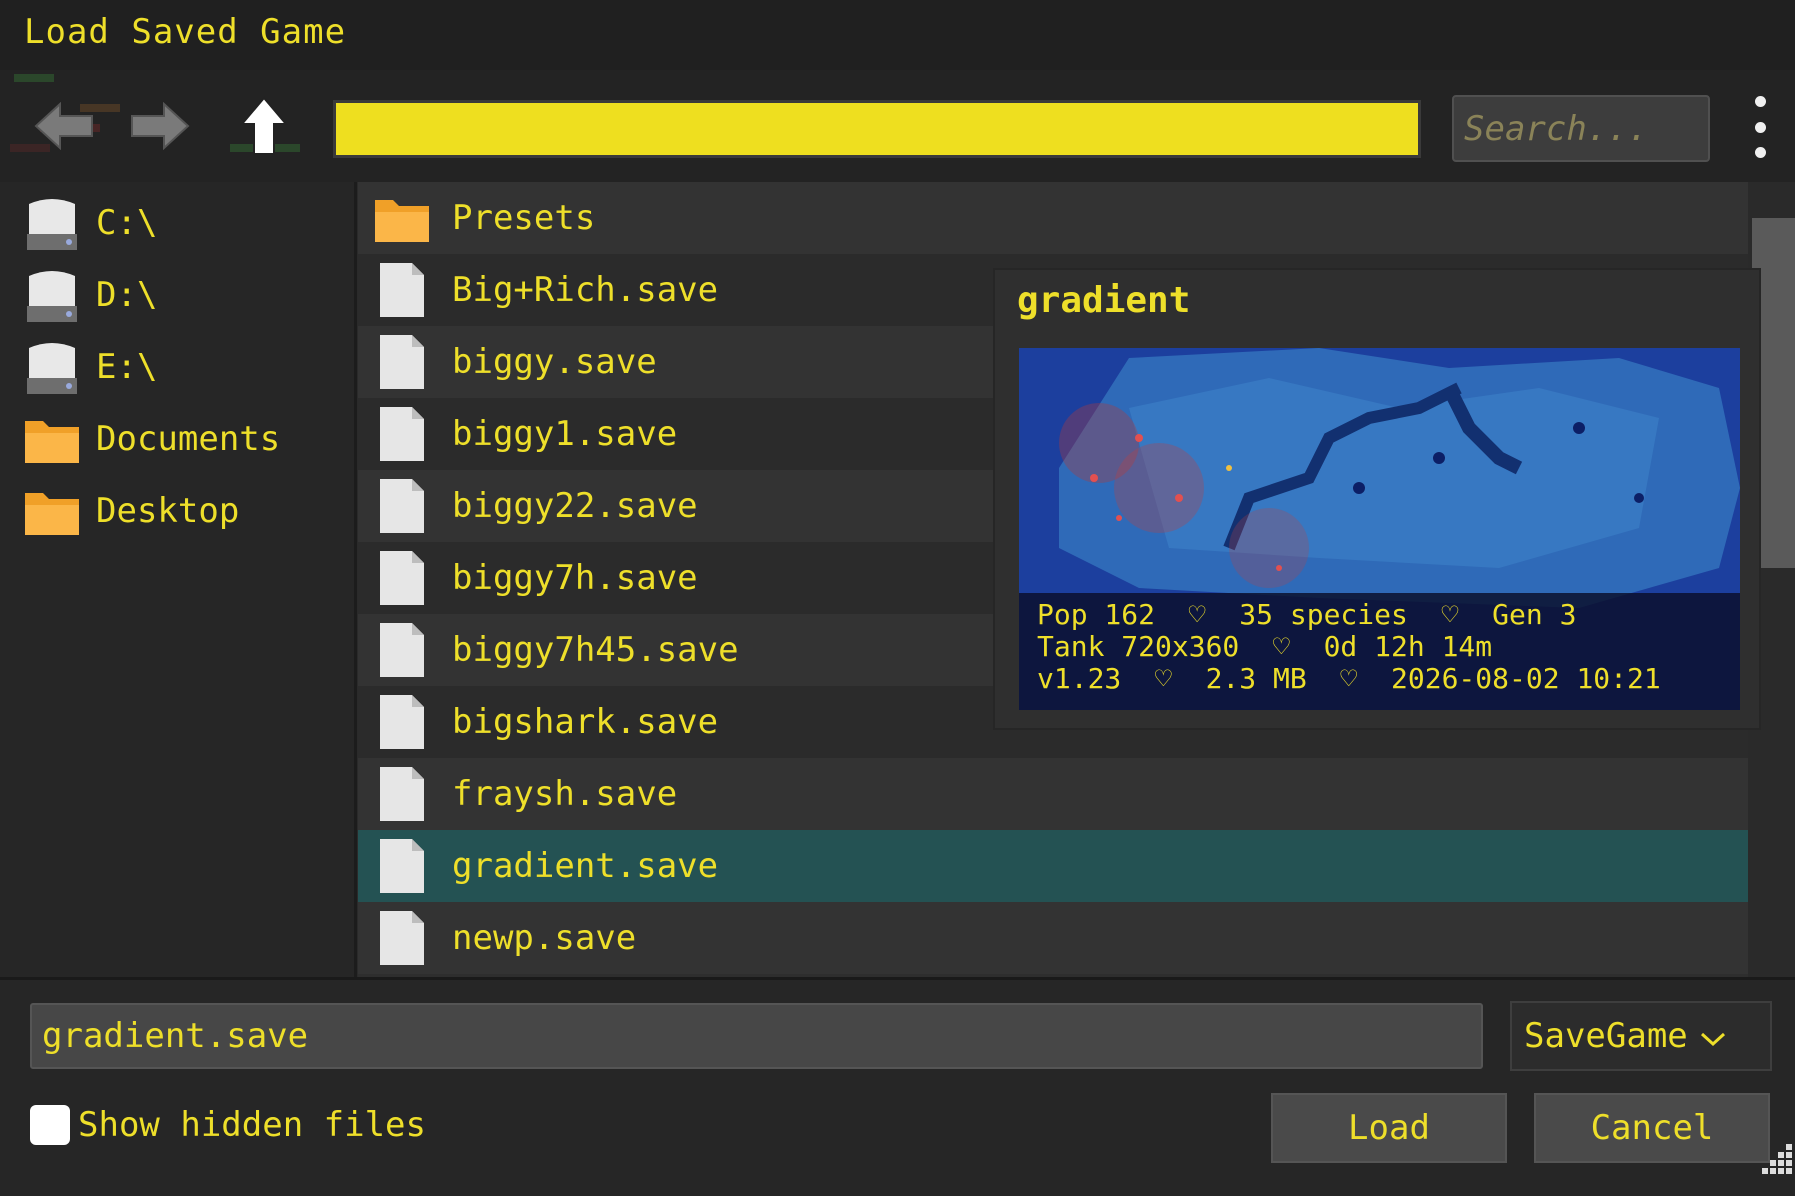  I want to click on file-name: Big+Rich.save, so click(585, 290).